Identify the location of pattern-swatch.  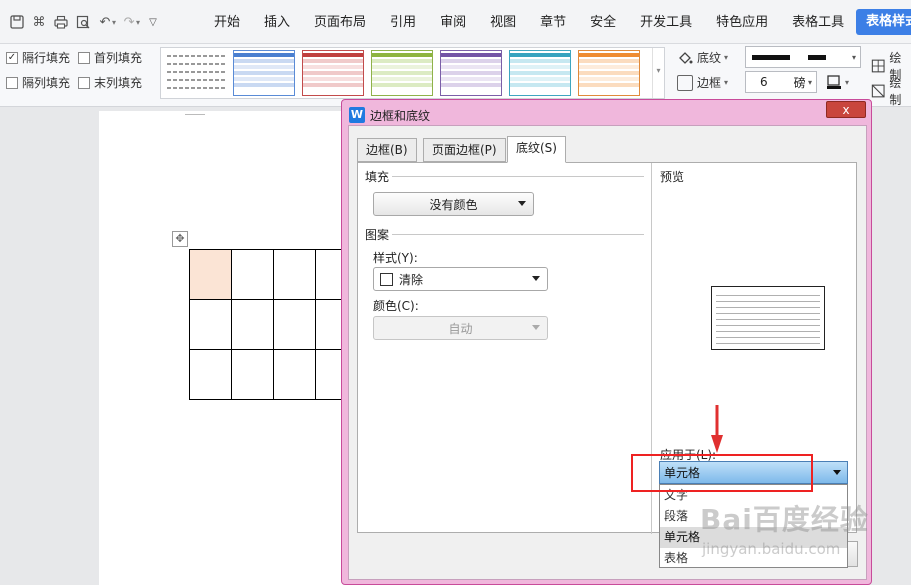
(386, 279).